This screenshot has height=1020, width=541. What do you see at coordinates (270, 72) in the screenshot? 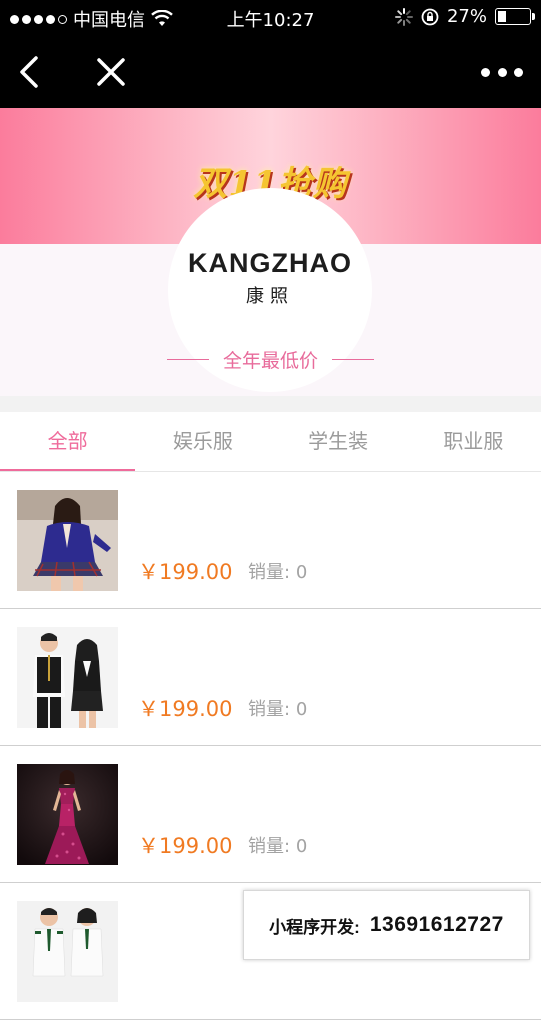
I see `nav-bar` at bounding box center [270, 72].